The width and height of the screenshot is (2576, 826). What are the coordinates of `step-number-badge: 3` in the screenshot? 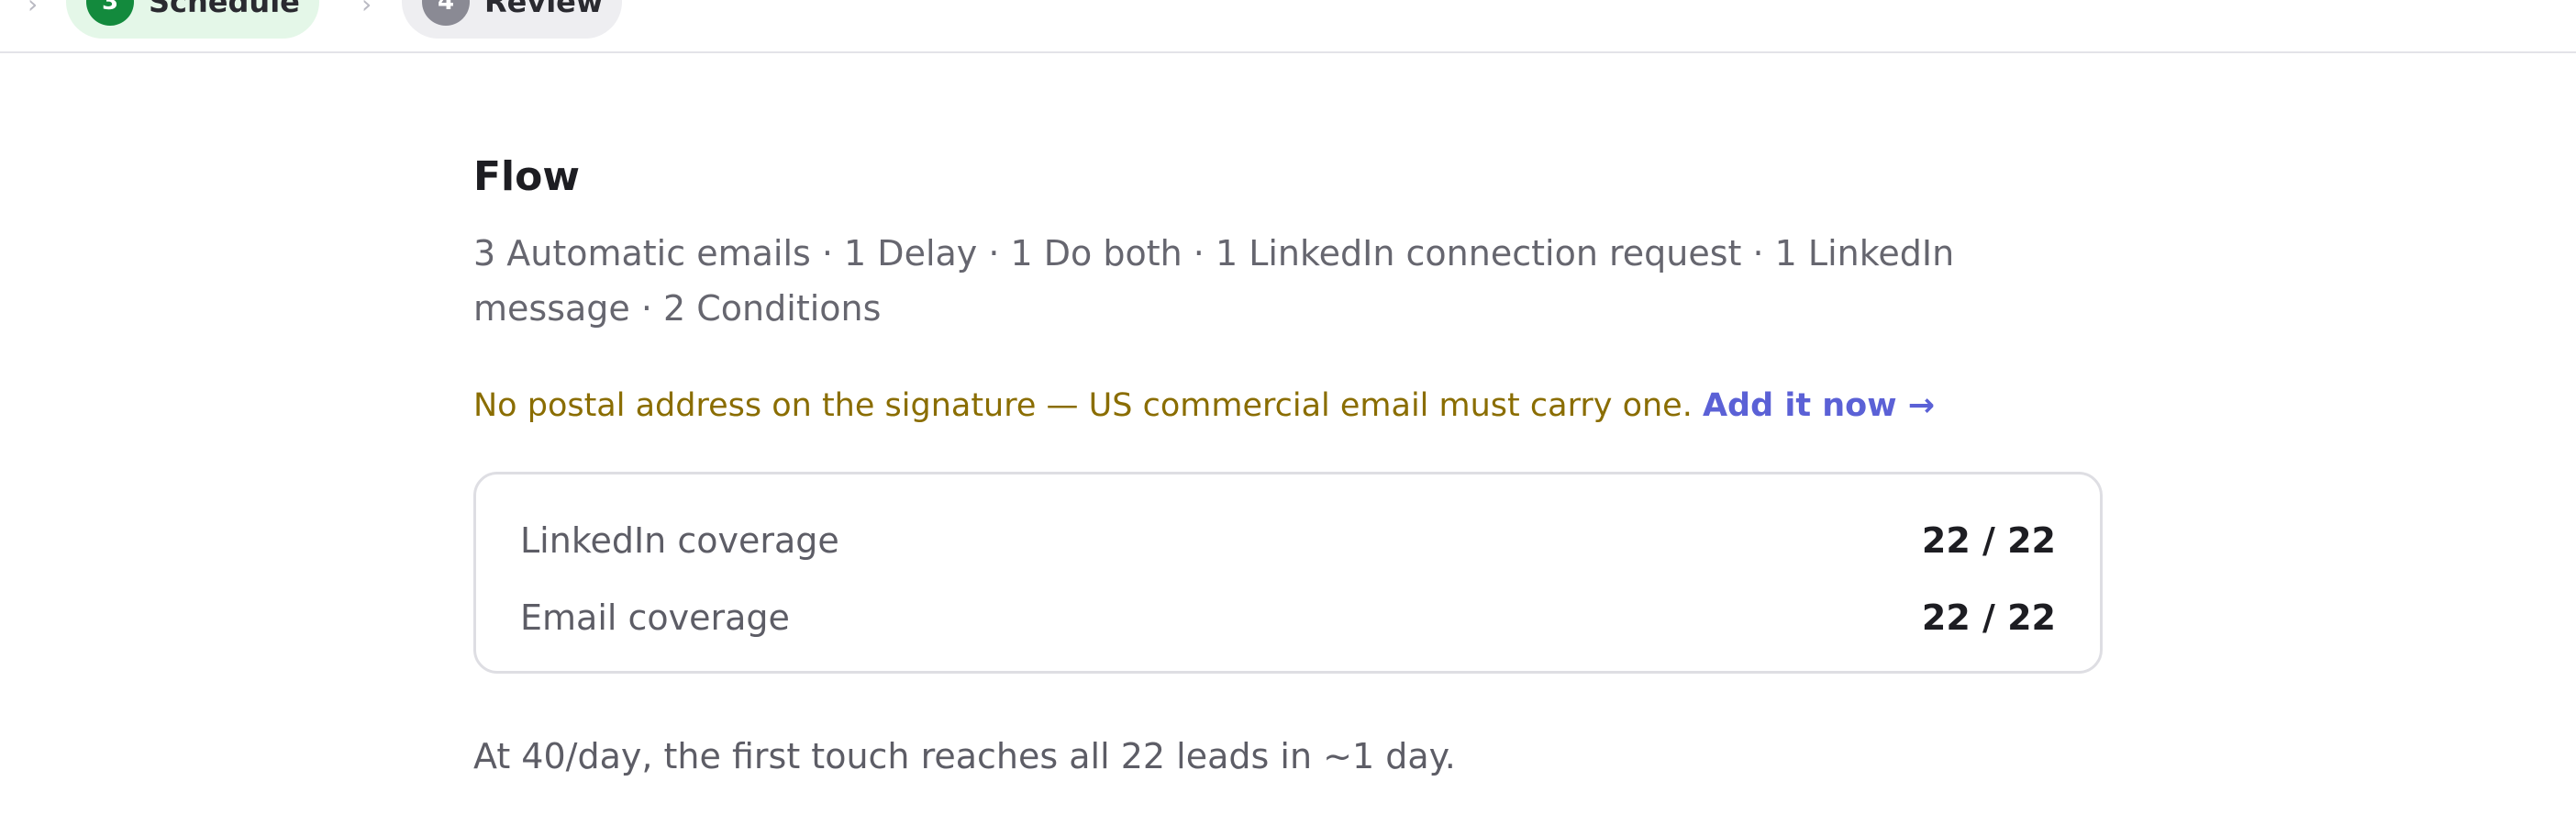 It's located at (110, 13).